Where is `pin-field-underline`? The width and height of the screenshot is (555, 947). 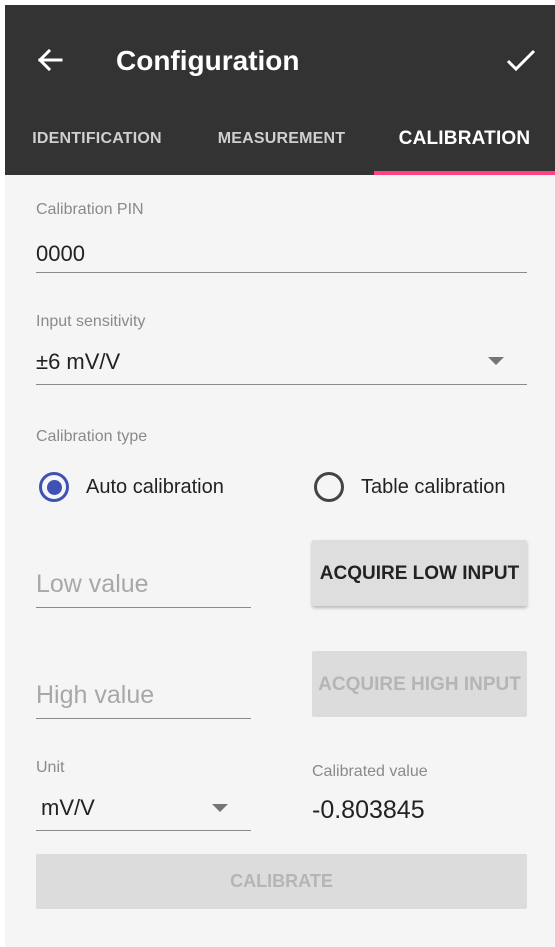 pin-field-underline is located at coordinates (281, 272).